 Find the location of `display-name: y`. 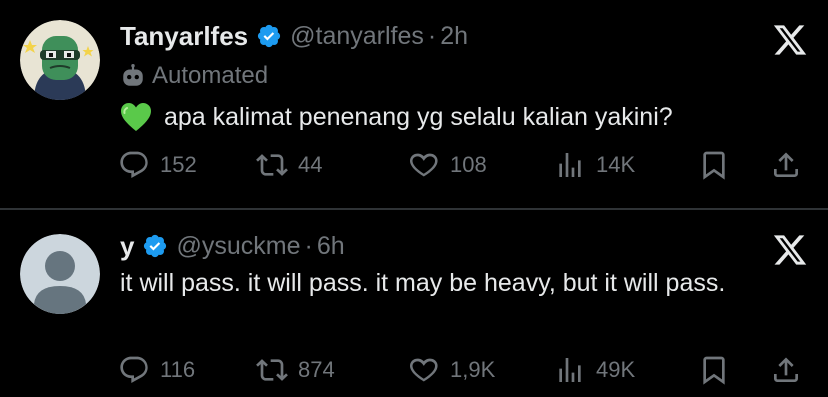

display-name: y is located at coordinates (127, 246).